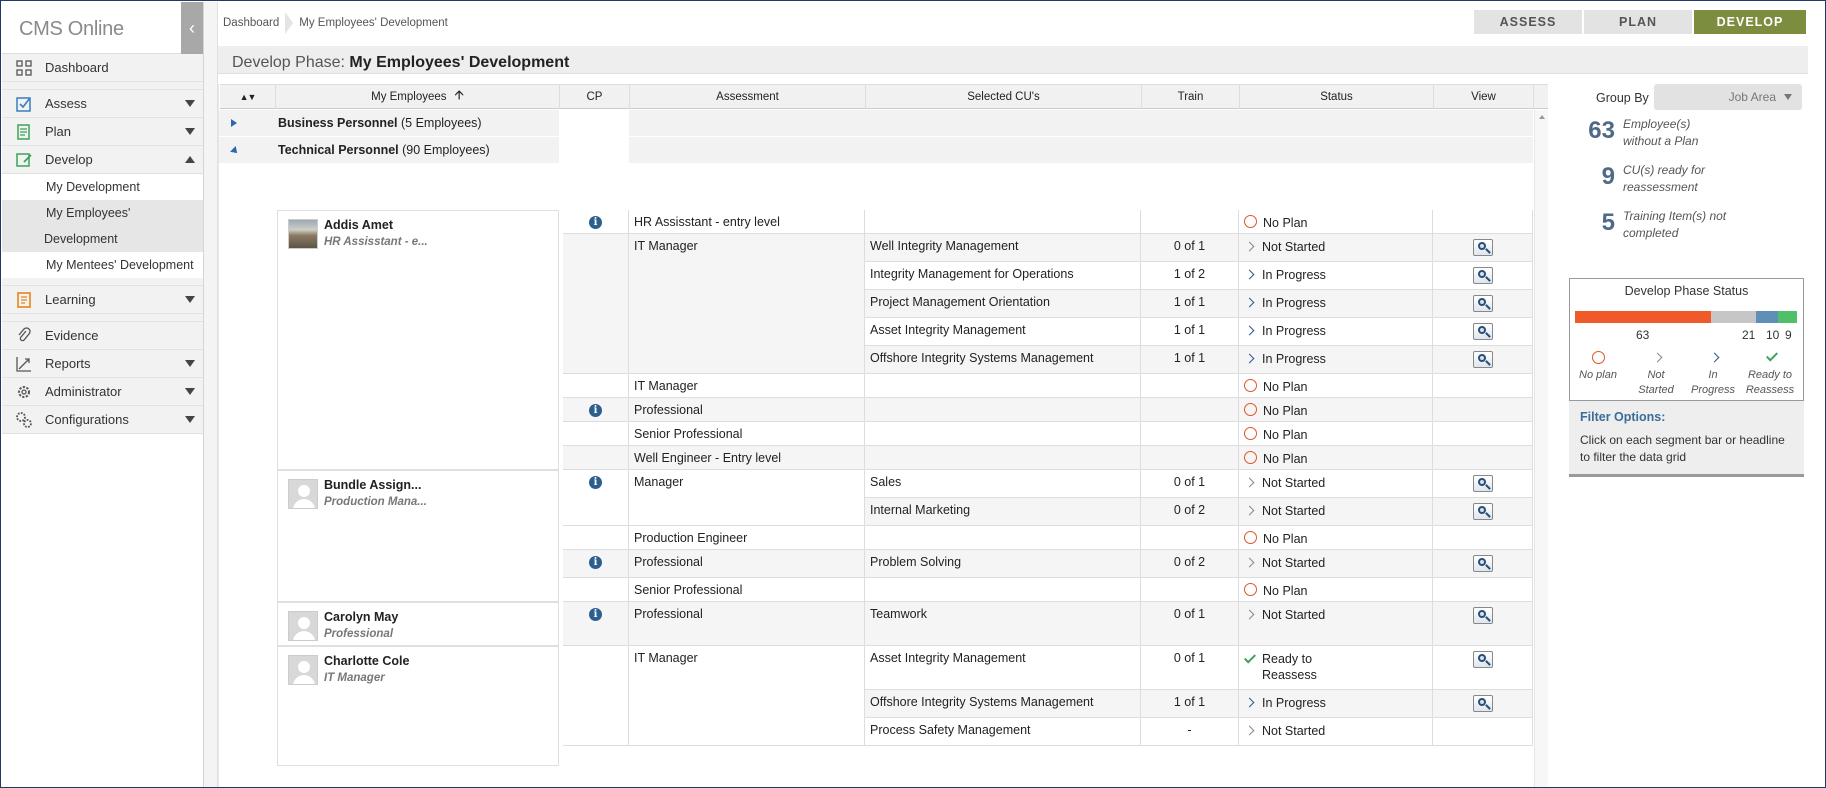 The image size is (1826, 788). I want to click on sidebar-item-administrator: Administrator, so click(102, 392).